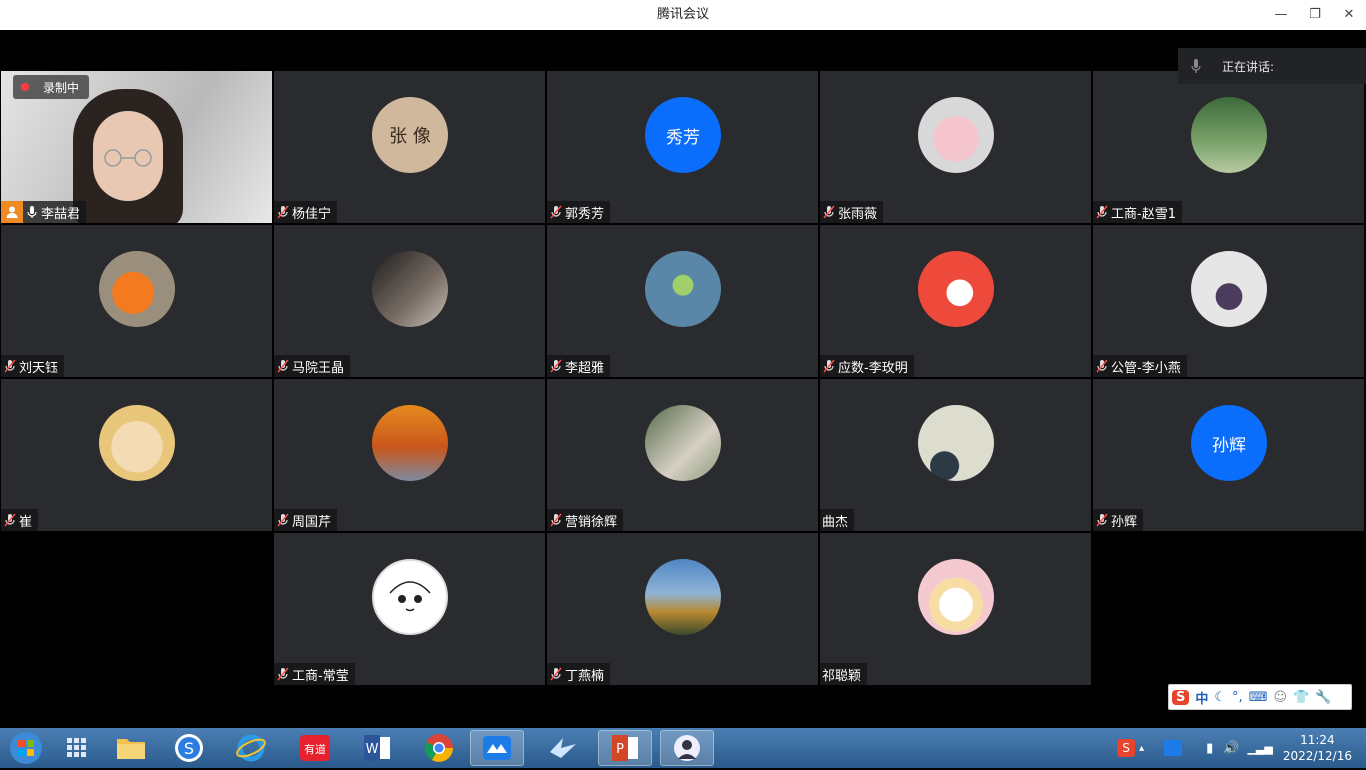 This screenshot has width=1366, height=770. Describe the element at coordinates (1301, 697) in the screenshot. I see `skin-icon: 👕` at that location.